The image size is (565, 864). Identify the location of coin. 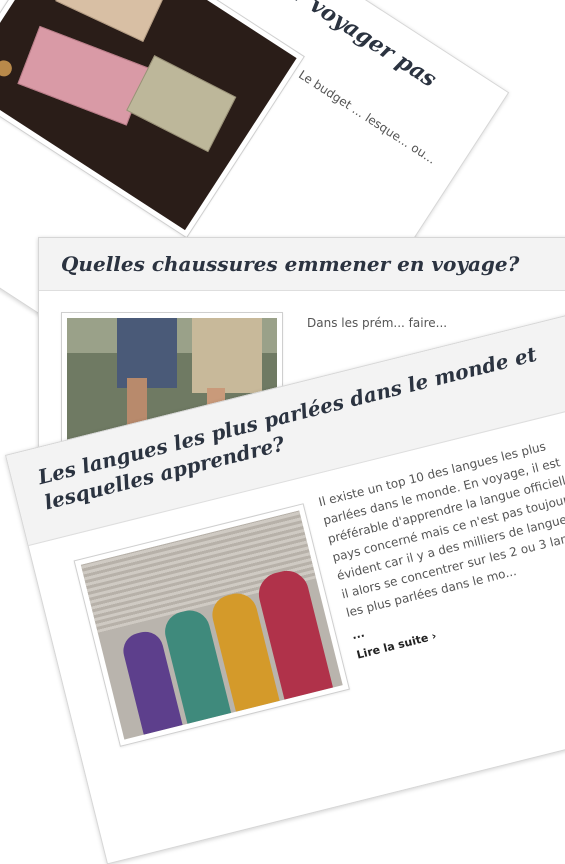
(7, 68).